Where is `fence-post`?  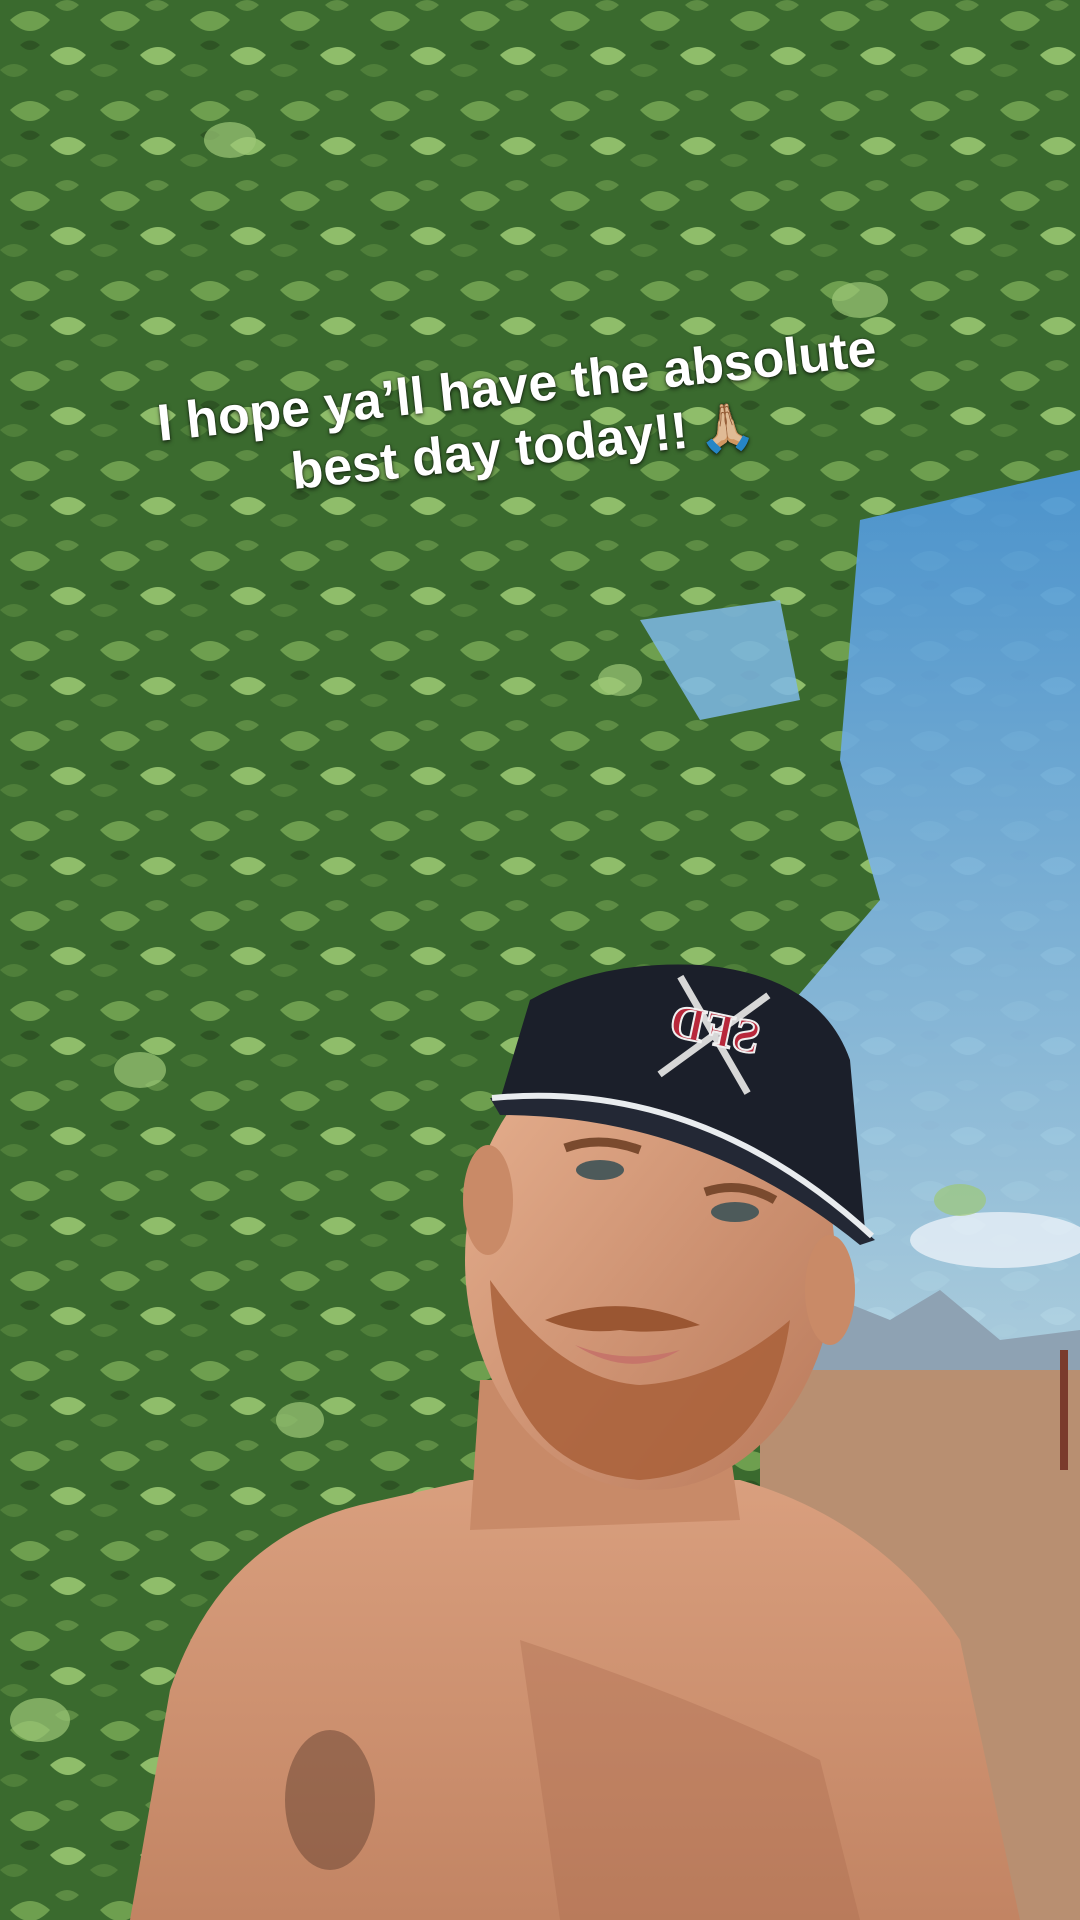
fence-post is located at coordinates (1064, 1410).